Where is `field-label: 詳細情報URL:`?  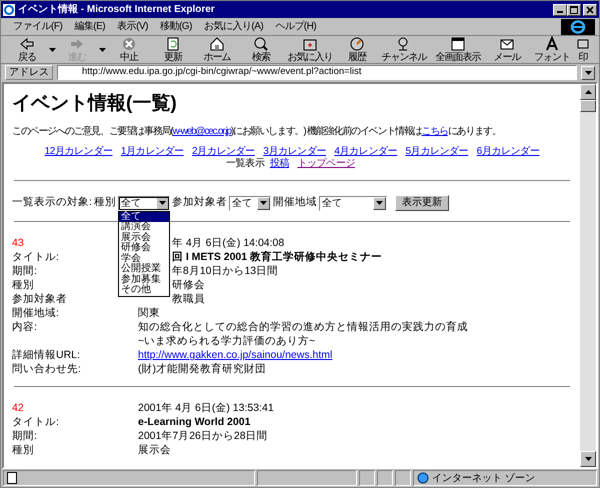 field-label: 詳細情報URL: is located at coordinates (46, 355).